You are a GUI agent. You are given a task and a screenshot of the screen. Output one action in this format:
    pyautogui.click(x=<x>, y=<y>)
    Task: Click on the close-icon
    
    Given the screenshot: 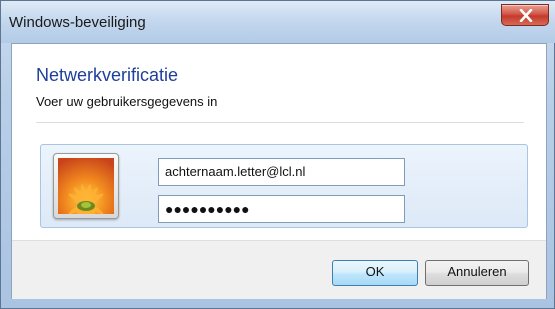 What is the action you would take?
    pyautogui.click(x=526, y=15)
    